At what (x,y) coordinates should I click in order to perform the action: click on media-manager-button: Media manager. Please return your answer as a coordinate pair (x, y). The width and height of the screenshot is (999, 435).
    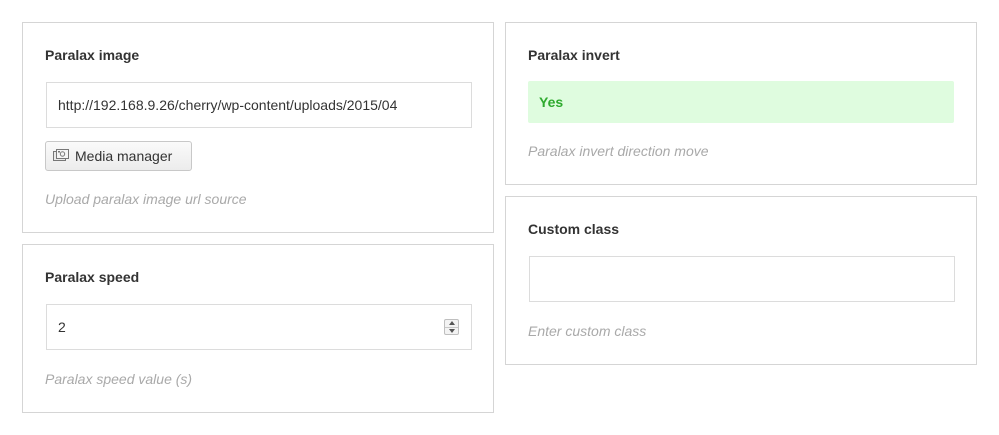
    Looking at the image, I should click on (118, 156).